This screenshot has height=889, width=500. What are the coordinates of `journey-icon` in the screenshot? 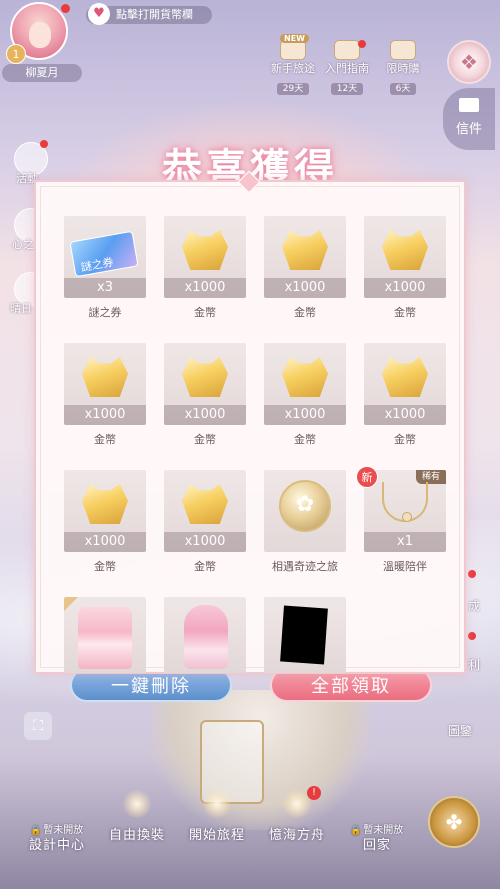 It's located at (217, 804).